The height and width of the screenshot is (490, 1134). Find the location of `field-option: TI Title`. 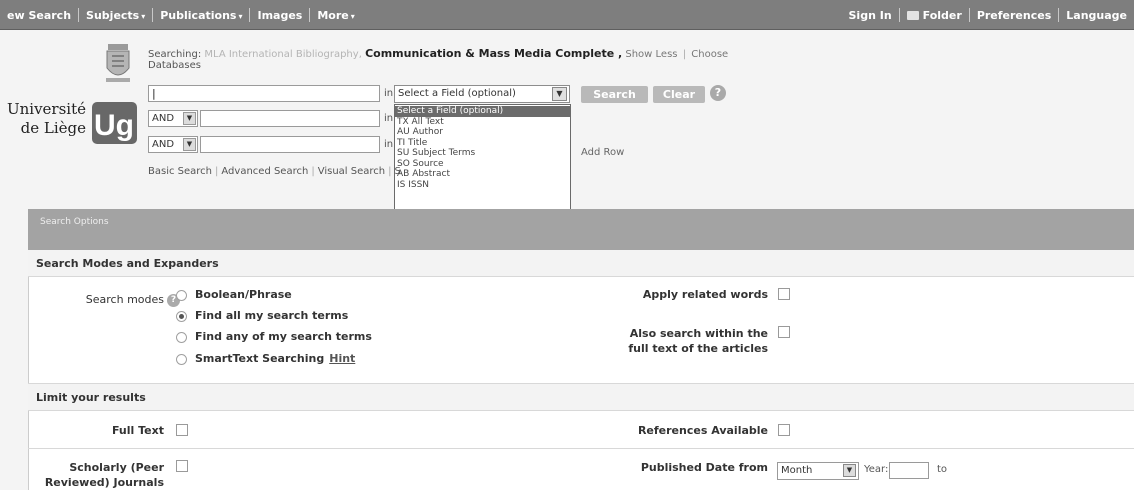

field-option: TI Title is located at coordinates (482, 143).